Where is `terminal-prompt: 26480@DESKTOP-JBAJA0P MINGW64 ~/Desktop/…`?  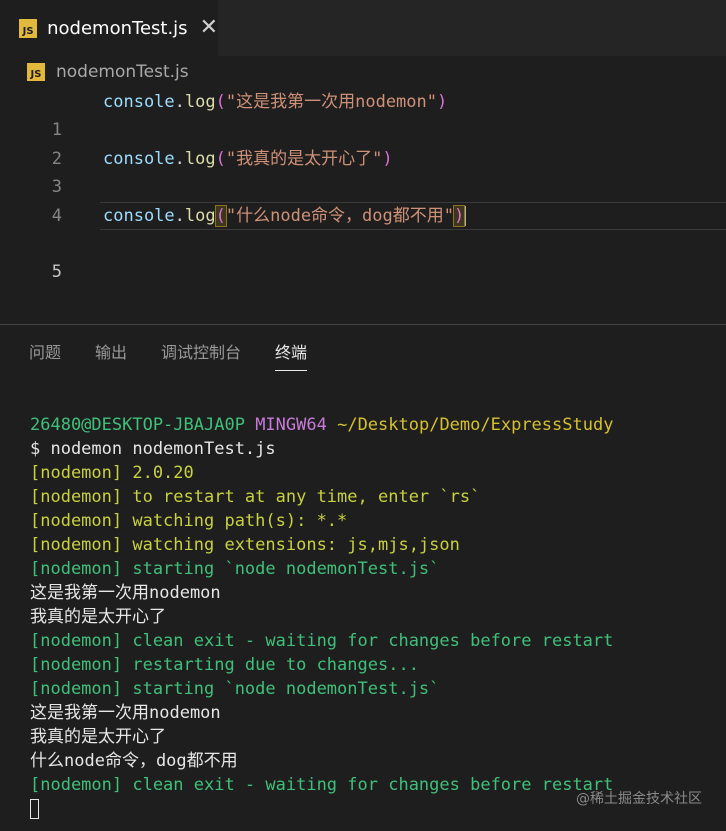
terminal-prompt: 26480@DESKTOP-JBAJA0P MINGW64 ~/Desktop/… is located at coordinates (321, 425).